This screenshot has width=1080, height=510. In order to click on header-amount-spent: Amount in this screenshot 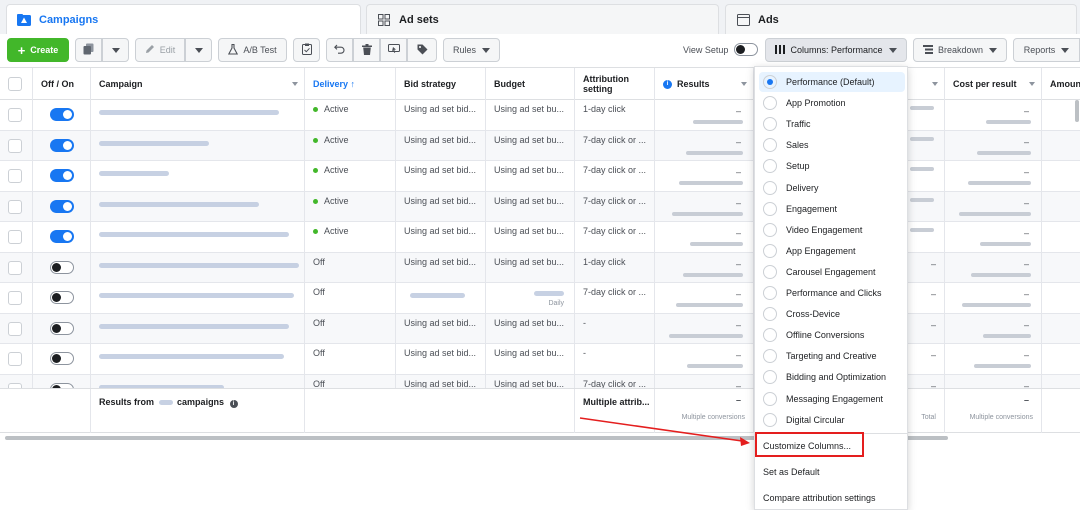, I will do `click(1061, 84)`.